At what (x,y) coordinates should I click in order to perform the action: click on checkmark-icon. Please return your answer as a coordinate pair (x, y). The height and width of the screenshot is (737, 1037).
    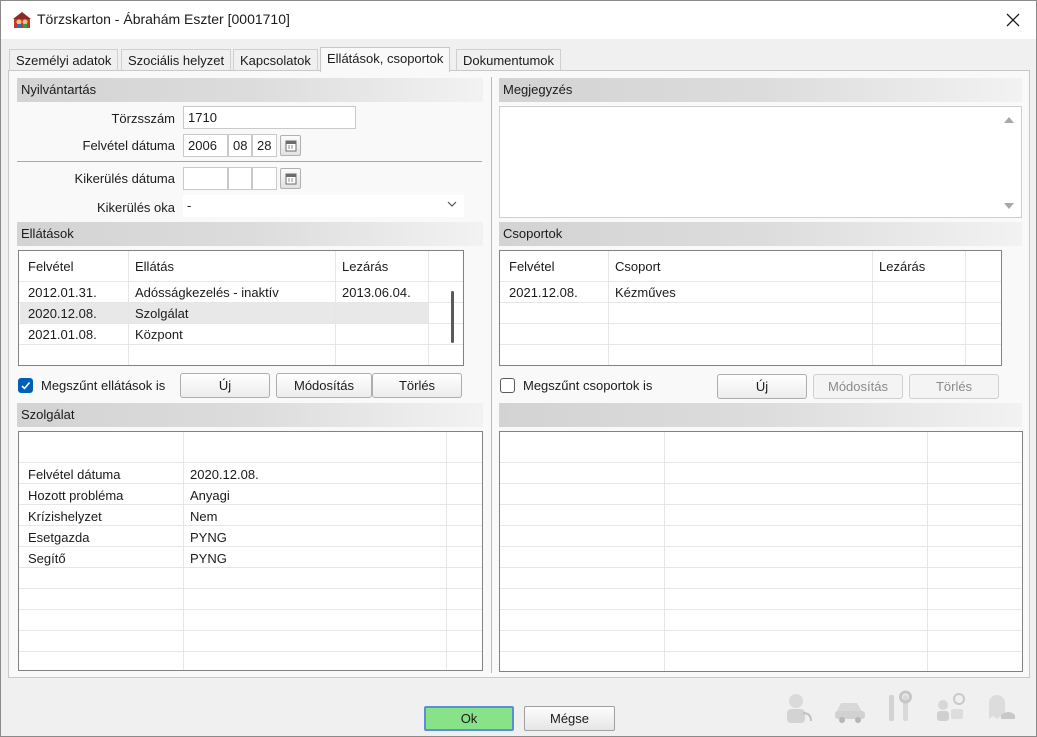
    Looking at the image, I should click on (26, 385).